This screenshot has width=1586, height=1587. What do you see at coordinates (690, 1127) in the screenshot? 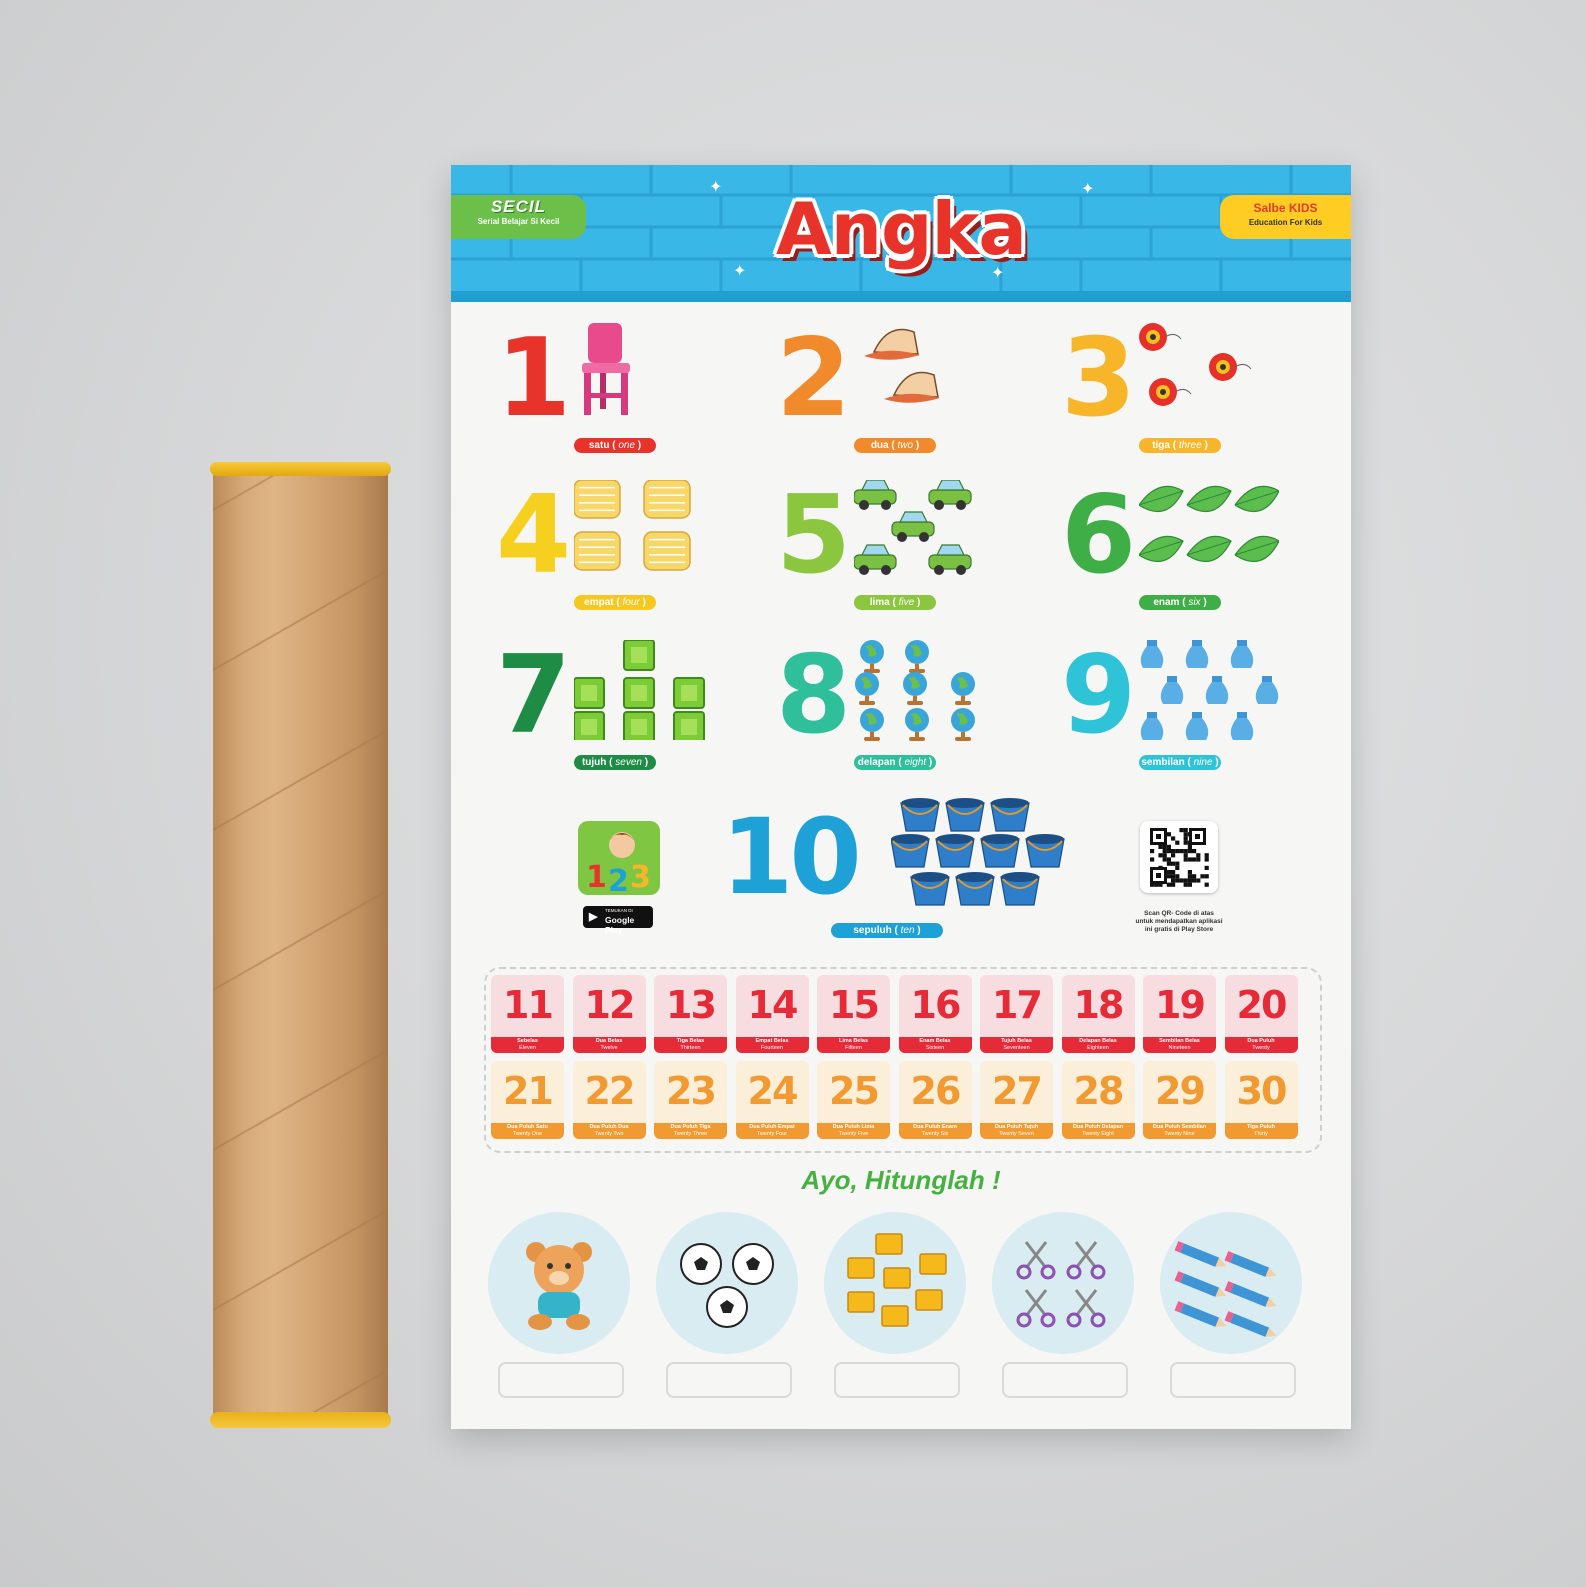
I see `tile-word-id: Dua Puluh Tiga` at bounding box center [690, 1127].